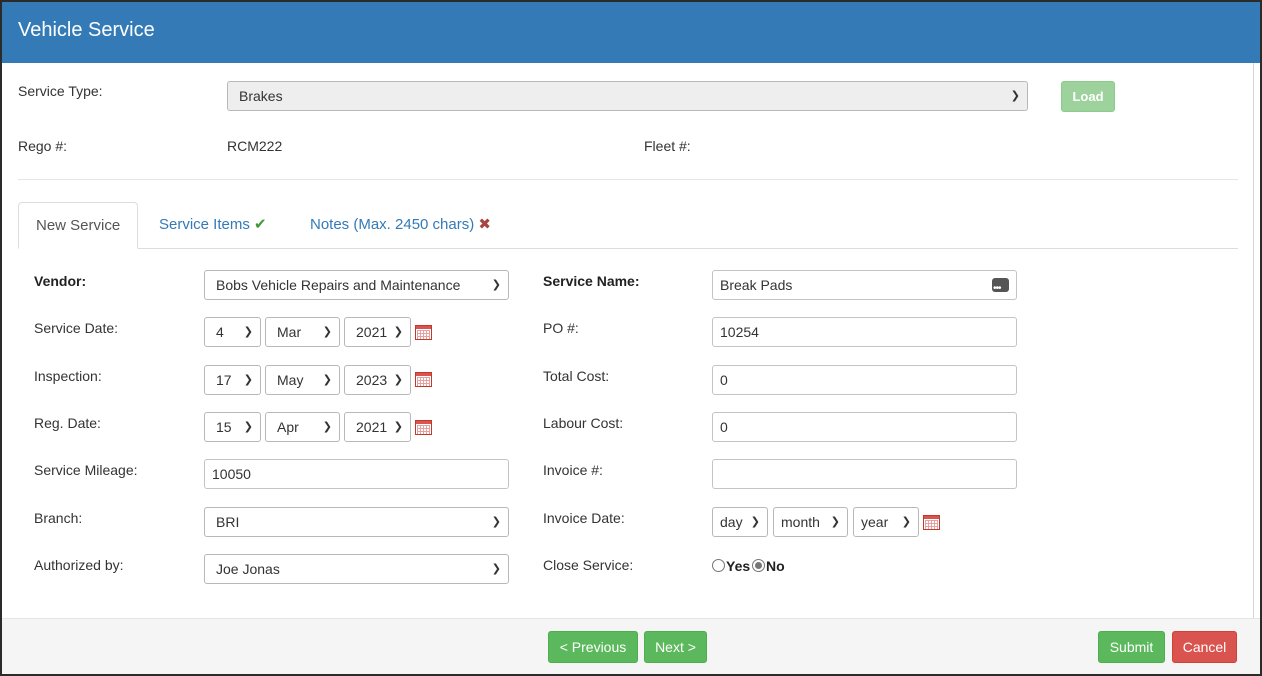  Describe the element at coordinates (1204, 647) in the screenshot. I see `cancel-button: Cancel` at that location.